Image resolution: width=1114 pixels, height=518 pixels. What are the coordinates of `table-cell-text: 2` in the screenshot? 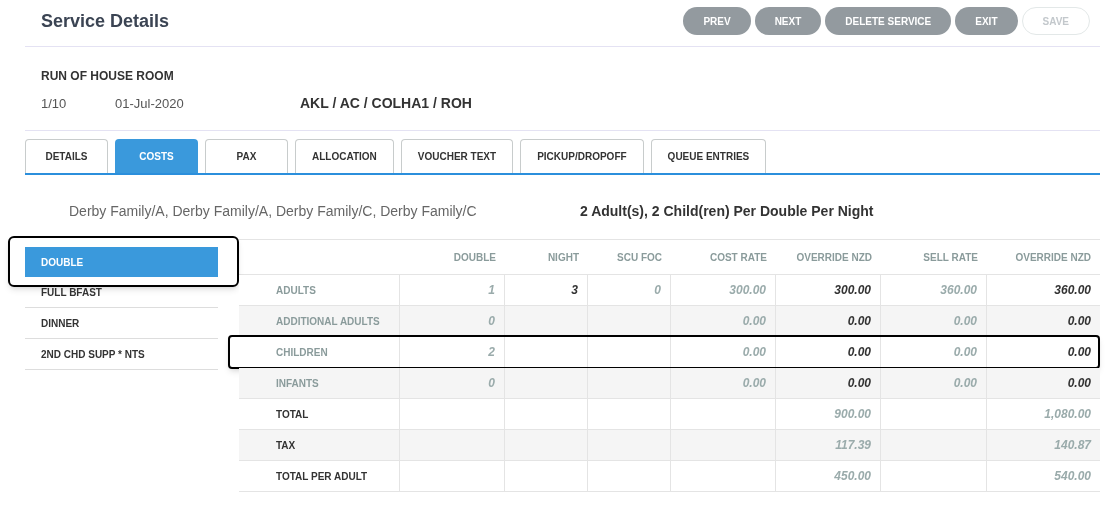 It's located at (491, 352).